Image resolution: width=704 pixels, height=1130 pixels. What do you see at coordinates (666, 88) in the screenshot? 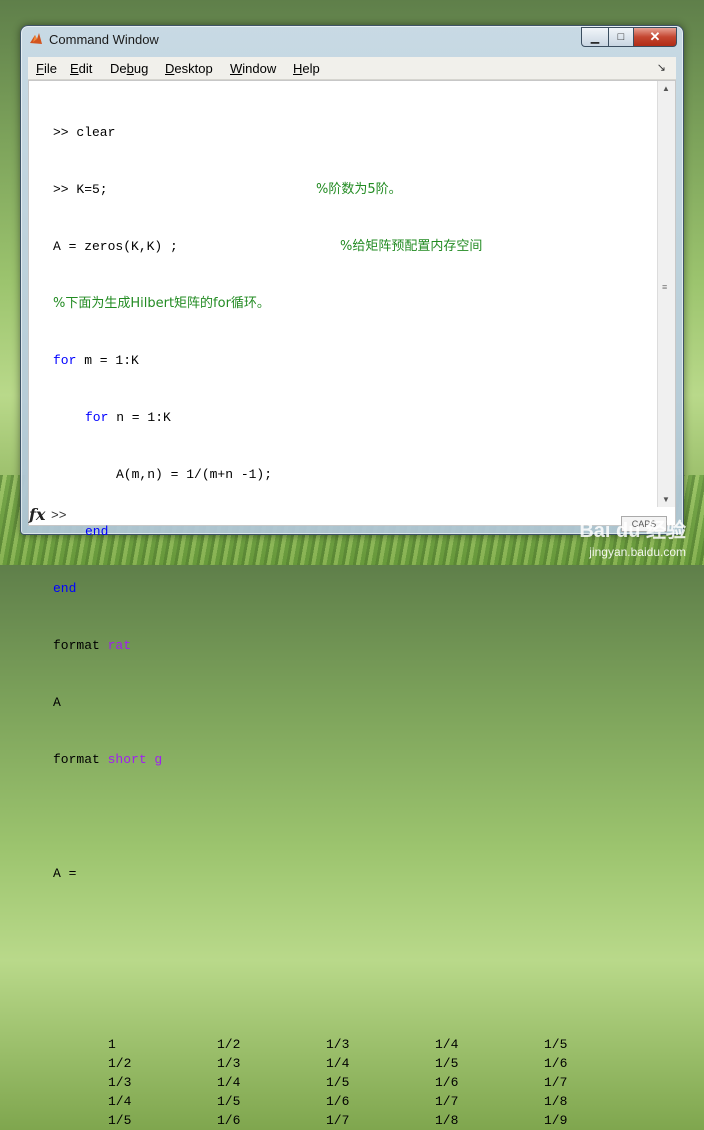
I see `scroll-up-arrow-icon: ▲` at bounding box center [666, 88].